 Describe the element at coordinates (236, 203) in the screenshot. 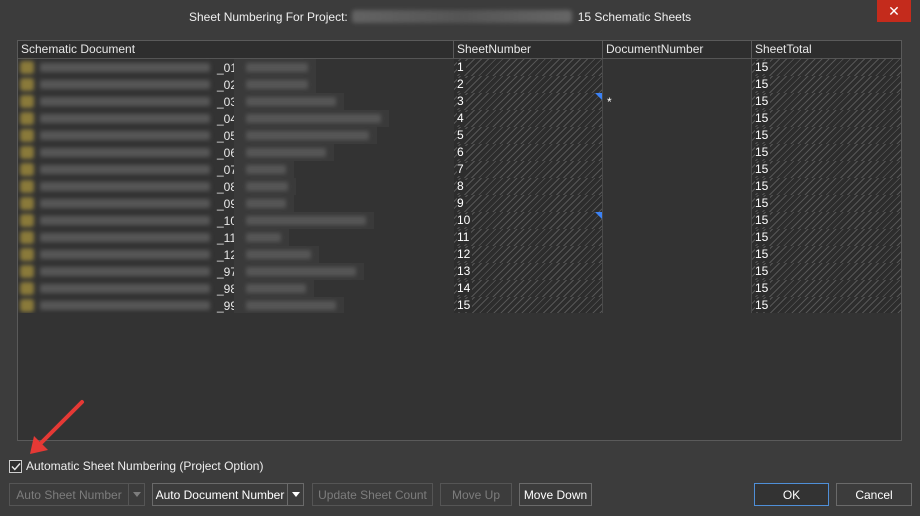

I see `schematic-document-cell: _09` at that location.